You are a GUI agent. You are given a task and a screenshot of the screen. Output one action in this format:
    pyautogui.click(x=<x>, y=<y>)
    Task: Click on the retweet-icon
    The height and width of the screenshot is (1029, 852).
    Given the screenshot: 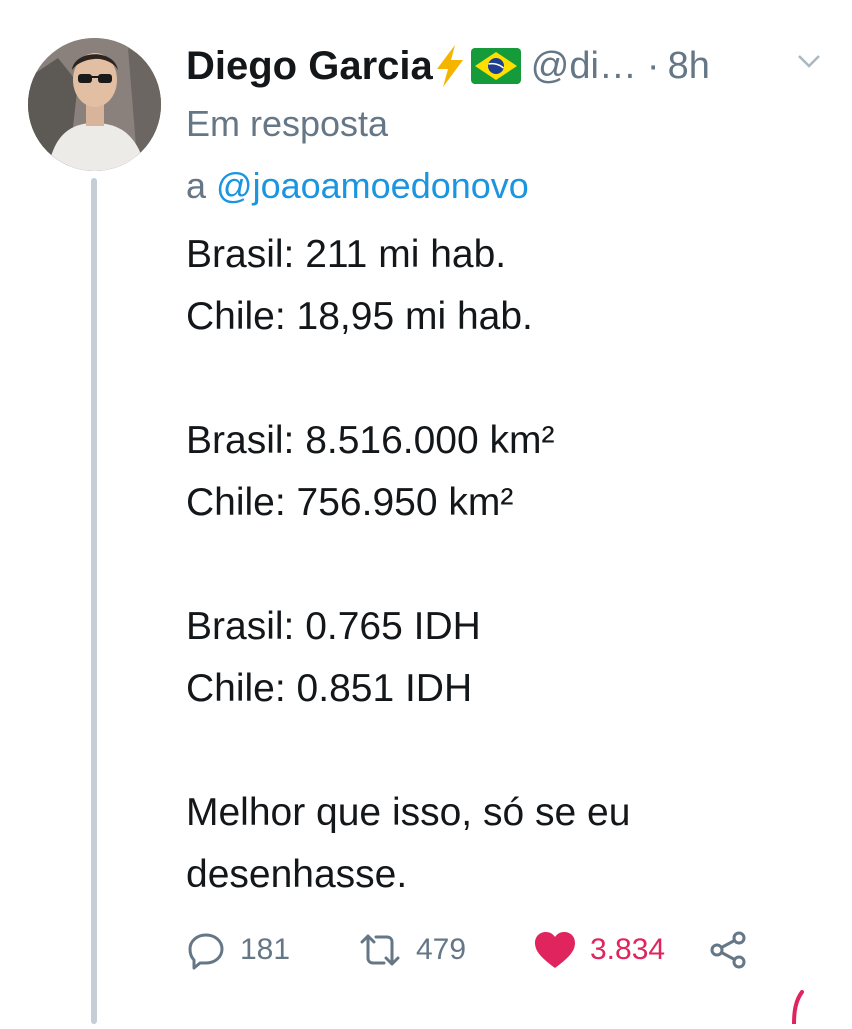 What is the action you would take?
    pyautogui.click(x=380, y=950)
    